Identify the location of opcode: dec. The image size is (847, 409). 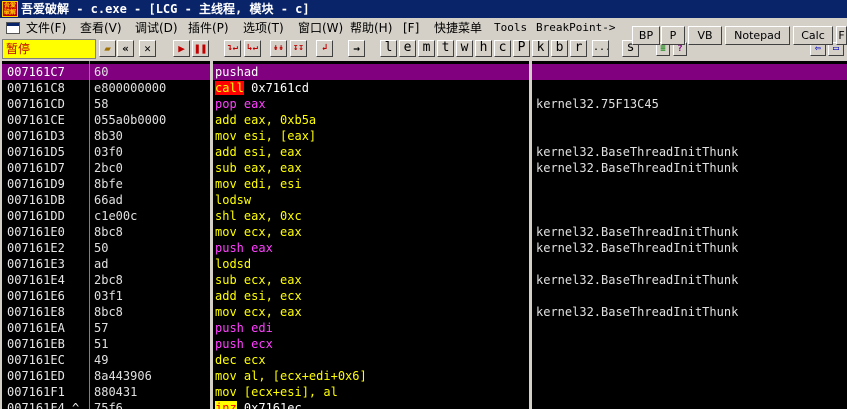
(226, 360).